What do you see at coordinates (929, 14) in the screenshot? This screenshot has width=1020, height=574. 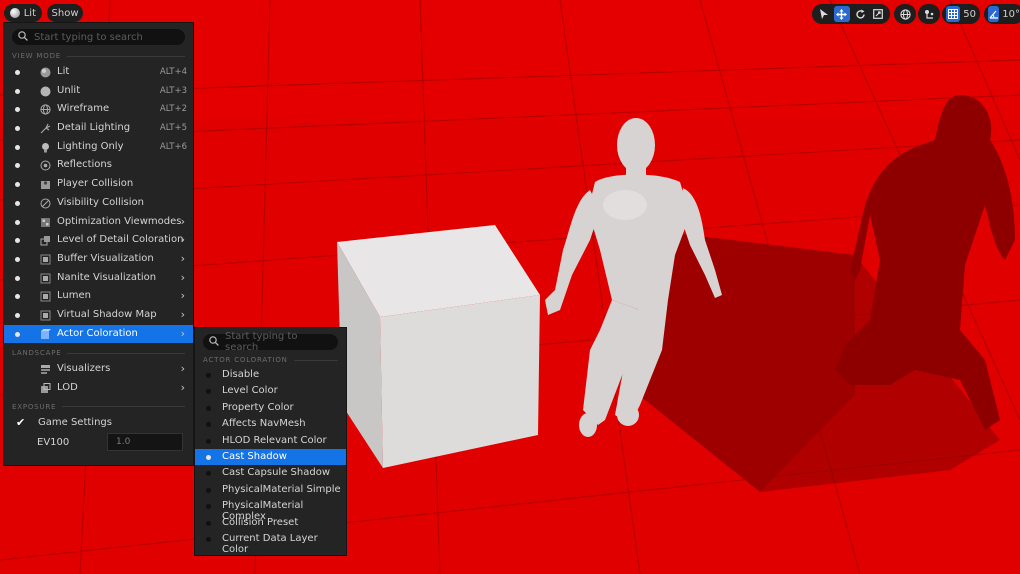 I see `surface-snap-toggle` at bounding box center [929, 14].